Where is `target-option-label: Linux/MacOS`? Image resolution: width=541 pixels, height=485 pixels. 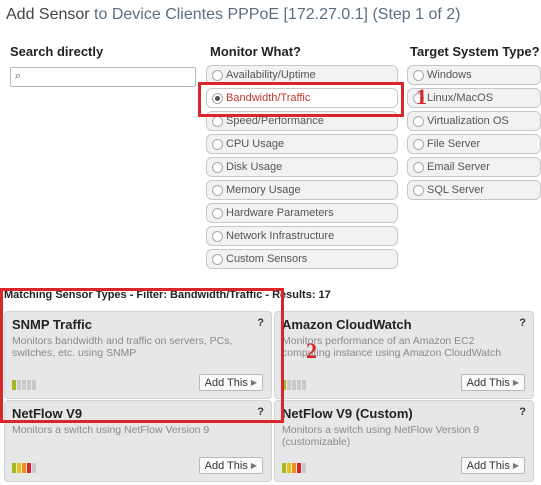
target-option-label: Linux/MacOS is located at coordinates (460, 98).